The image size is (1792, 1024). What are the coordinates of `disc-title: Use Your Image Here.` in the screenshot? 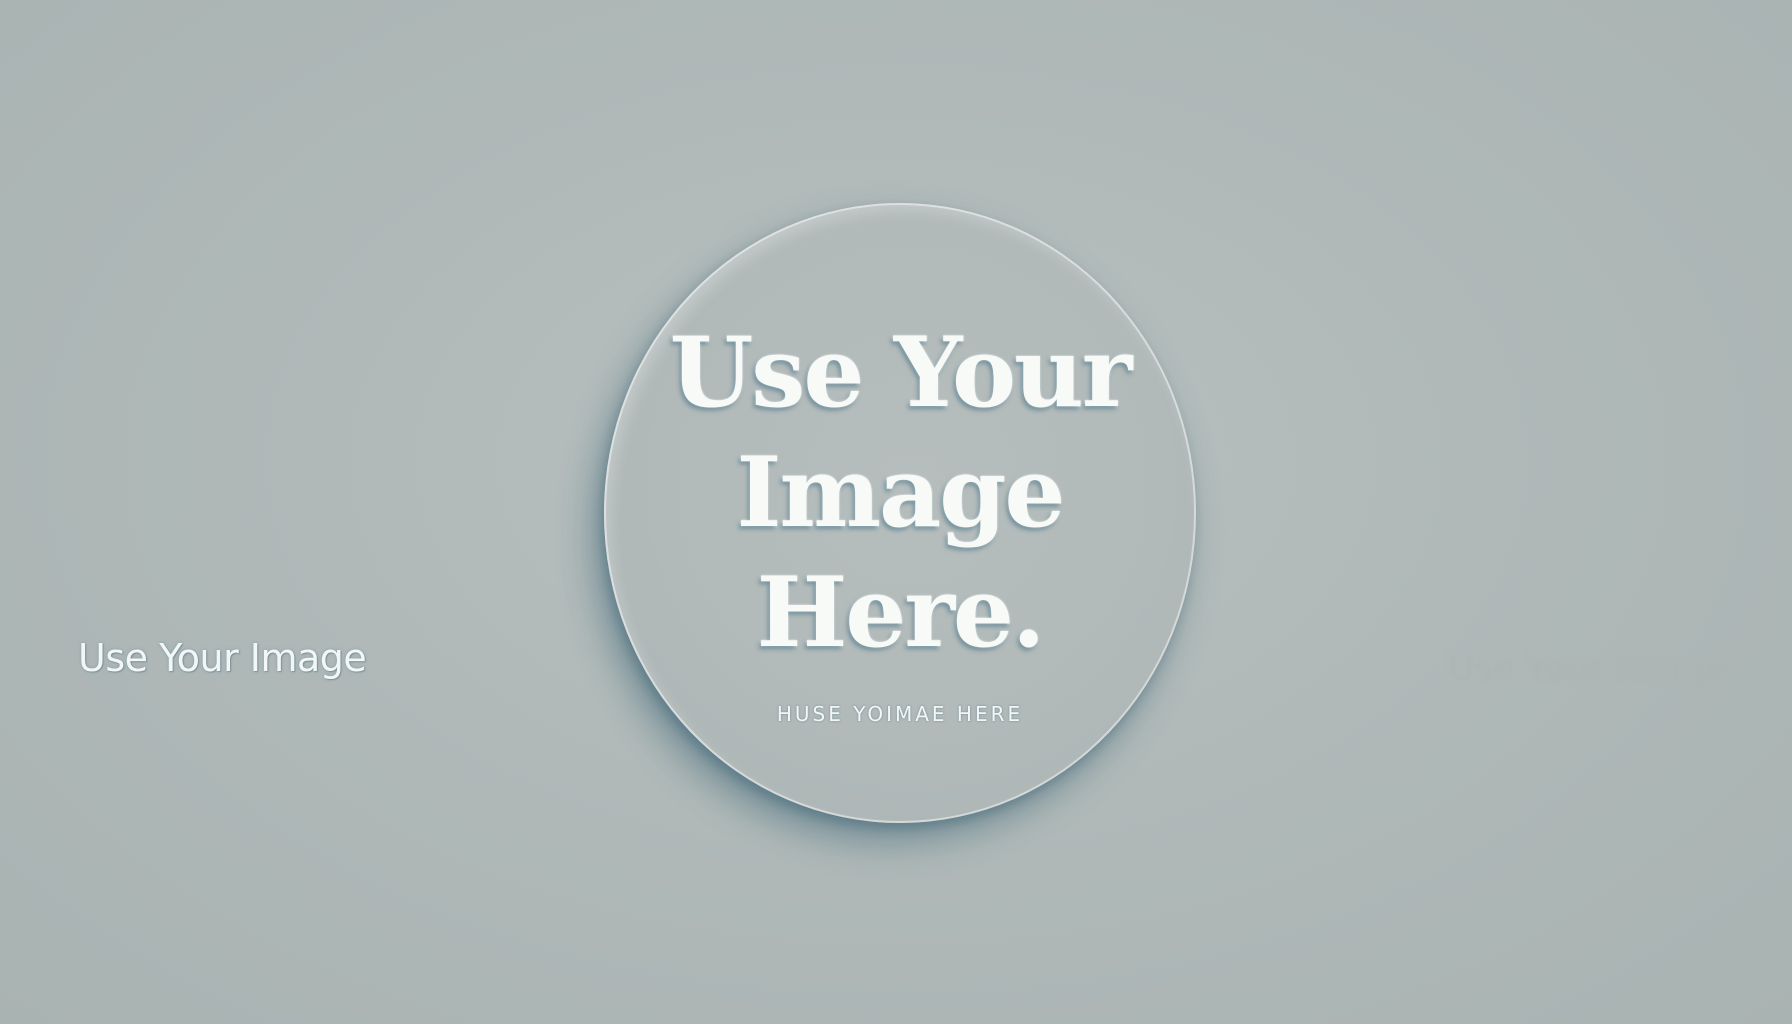 It's located at (900, 493).